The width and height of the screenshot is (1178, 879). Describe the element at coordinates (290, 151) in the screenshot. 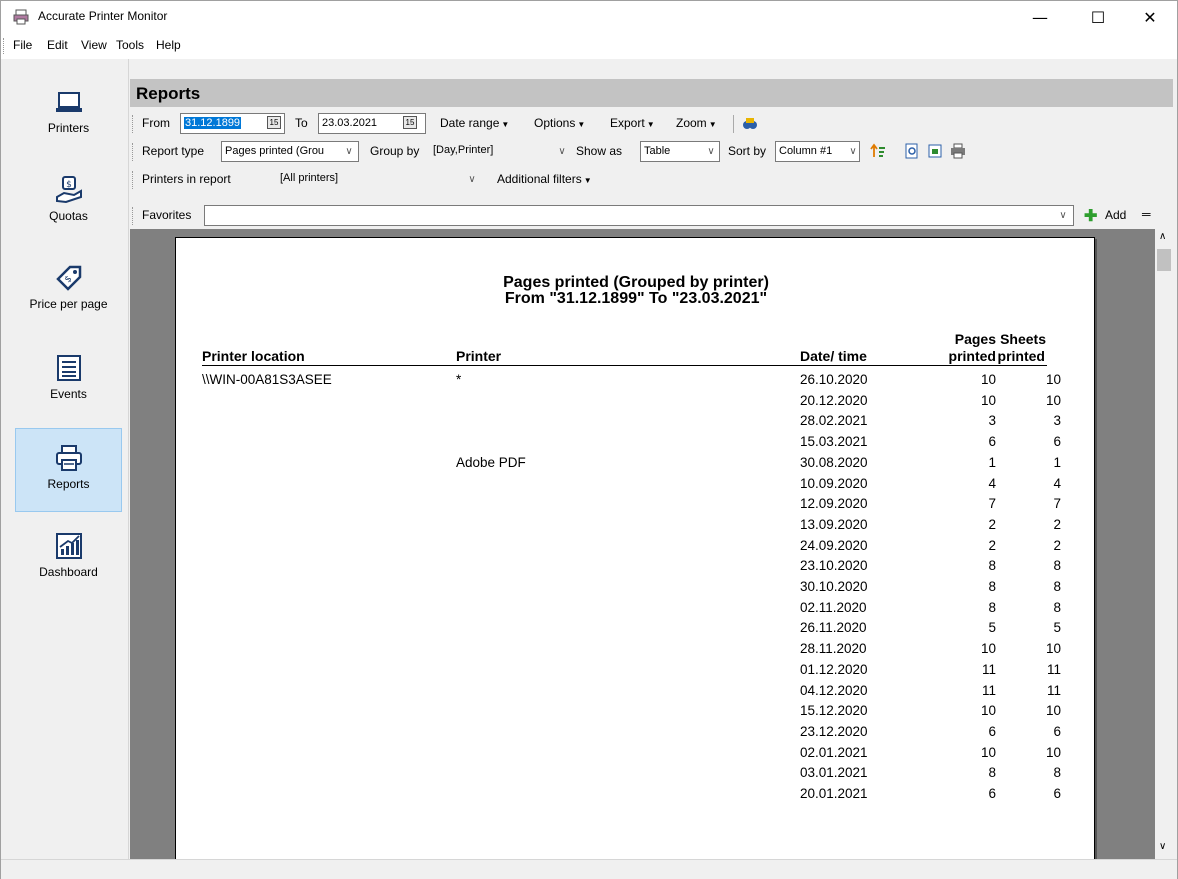

I see `report-type-select: Pages printed (Grou` at that location.